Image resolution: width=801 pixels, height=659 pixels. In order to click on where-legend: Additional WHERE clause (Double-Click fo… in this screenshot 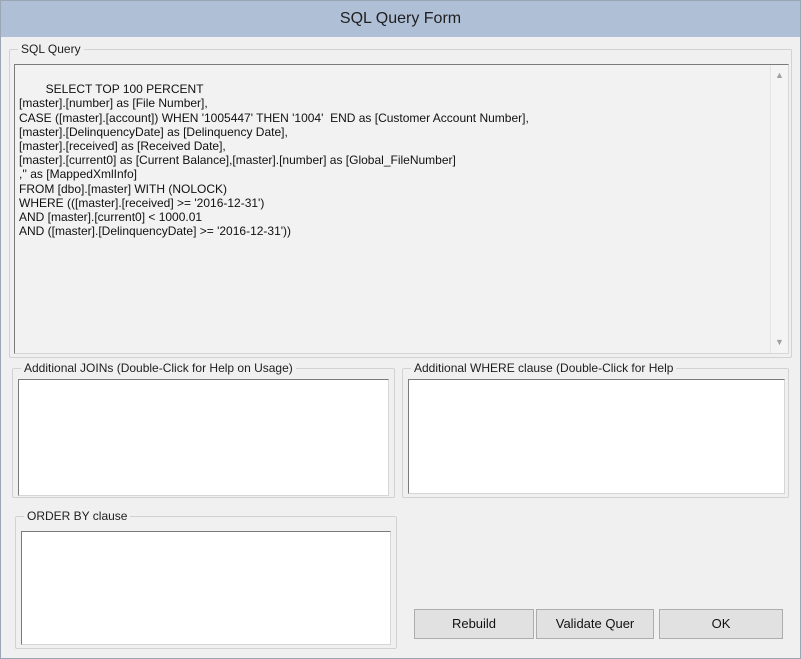, I will do `click(544, 368)`.